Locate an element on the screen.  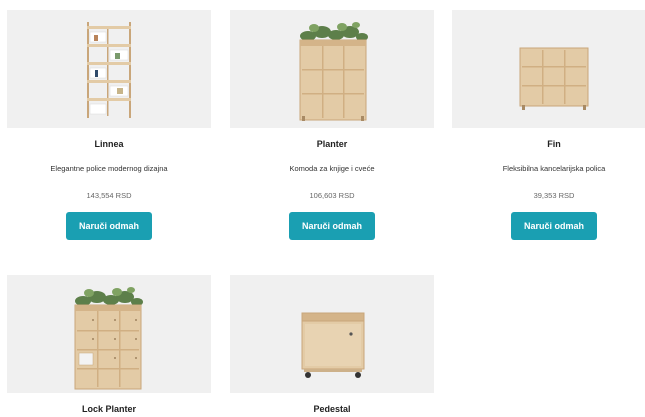
product-name: Lock Planter is located at coordinates (109, 410).